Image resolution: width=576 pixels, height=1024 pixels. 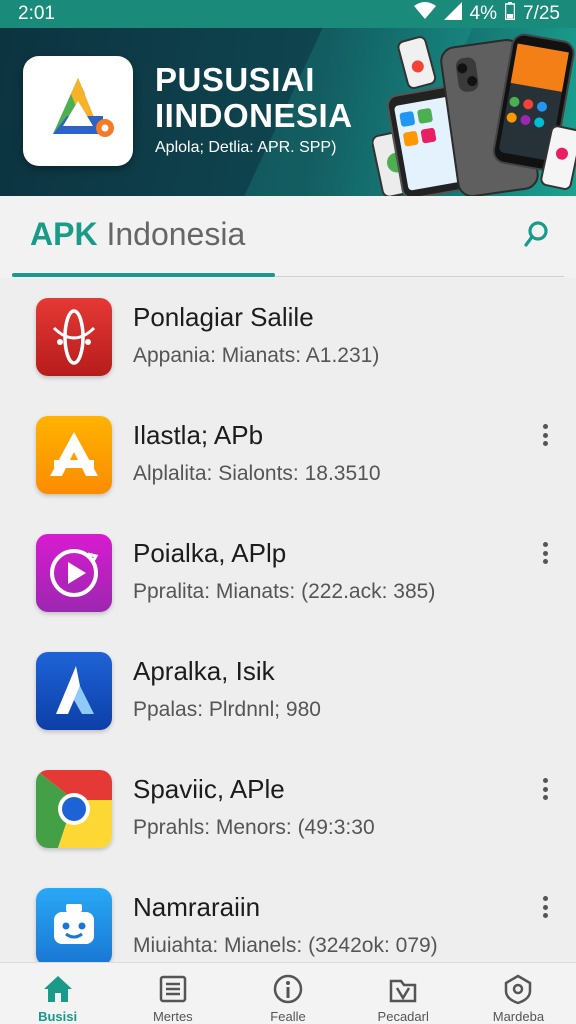 What do you see at coordinates (257, 473) in the screenshot?
I see `app-meta: Alplalita: Sialonts: 18.3510` at bounding box center [257, 473].